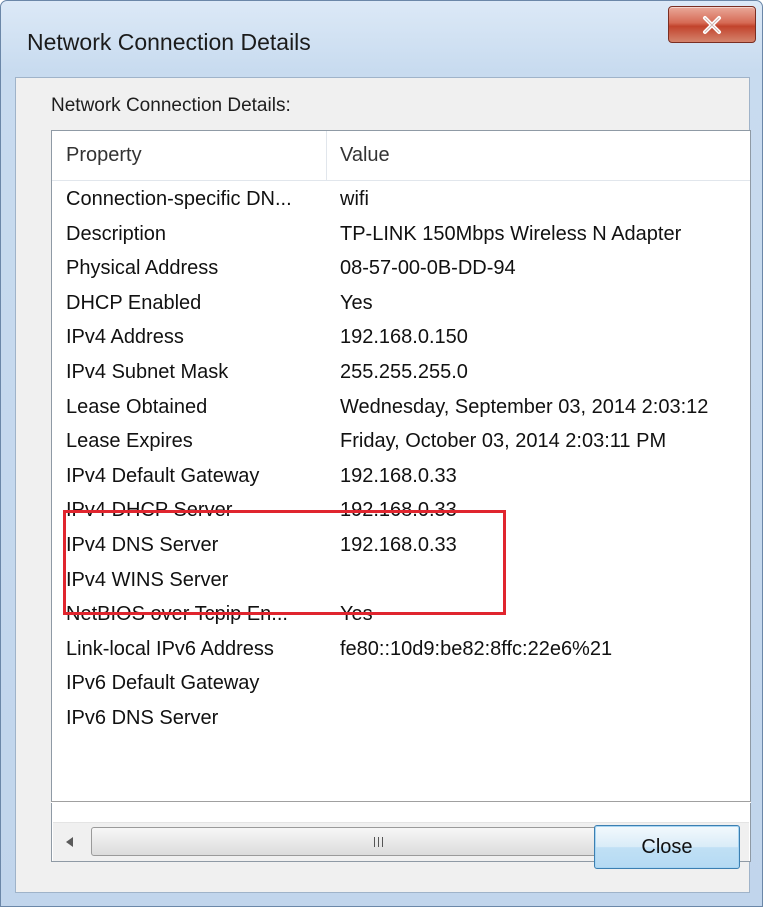 This screenshot has width=763, height=907. What do you see at coordinates (147, 579) in the screenshot?
I see `row-property: IPv4 WINS Server` at bounding box center [147, 579].